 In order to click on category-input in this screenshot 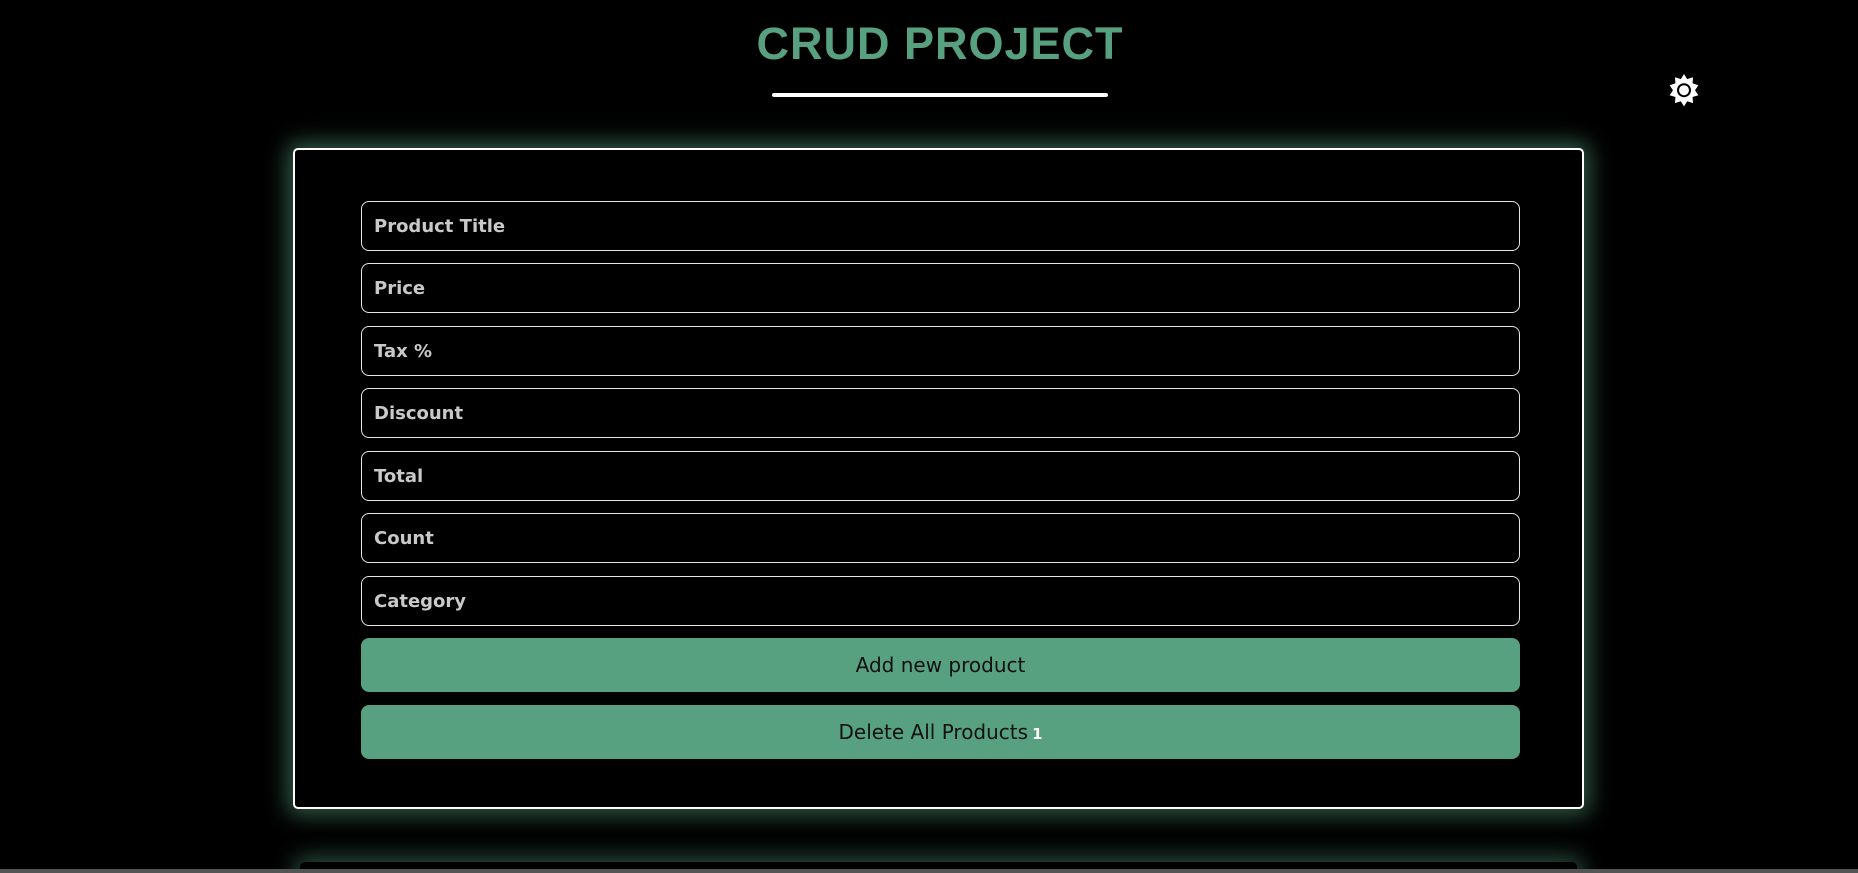, I will do `click(940, 601)`.